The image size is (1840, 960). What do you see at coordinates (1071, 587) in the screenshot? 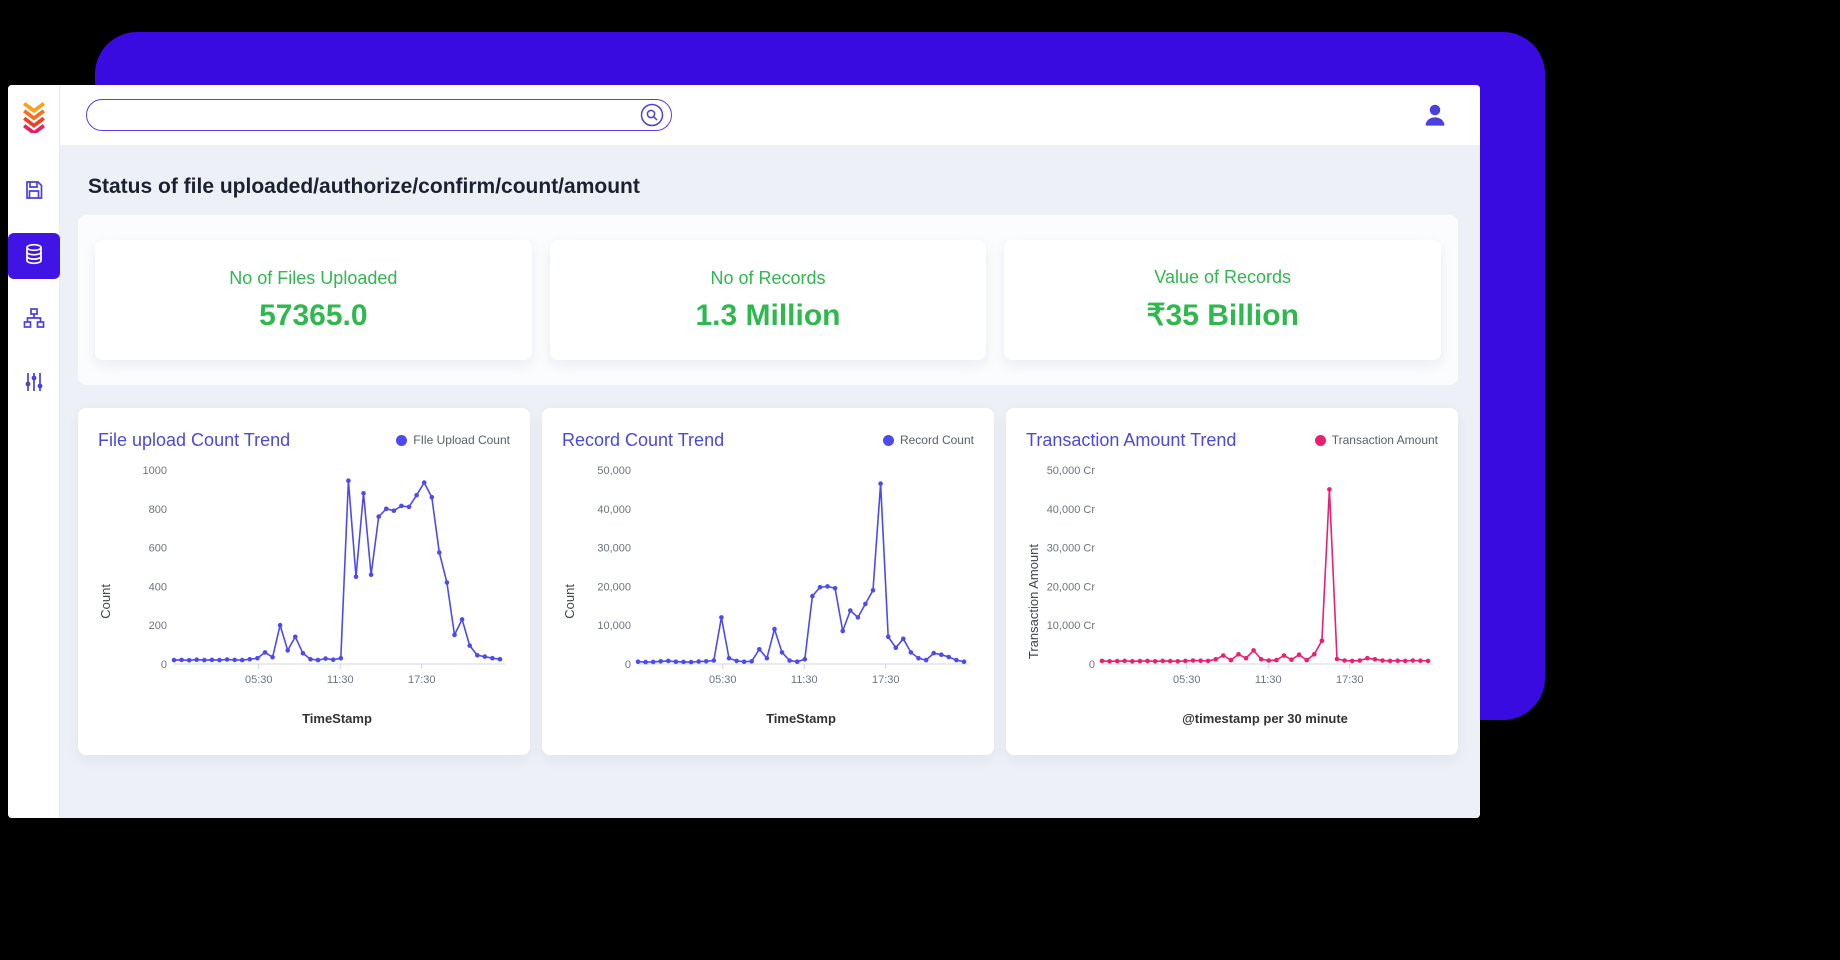
I see `svg-text: 20,000 Cr` at bounding box center [1071, 587].